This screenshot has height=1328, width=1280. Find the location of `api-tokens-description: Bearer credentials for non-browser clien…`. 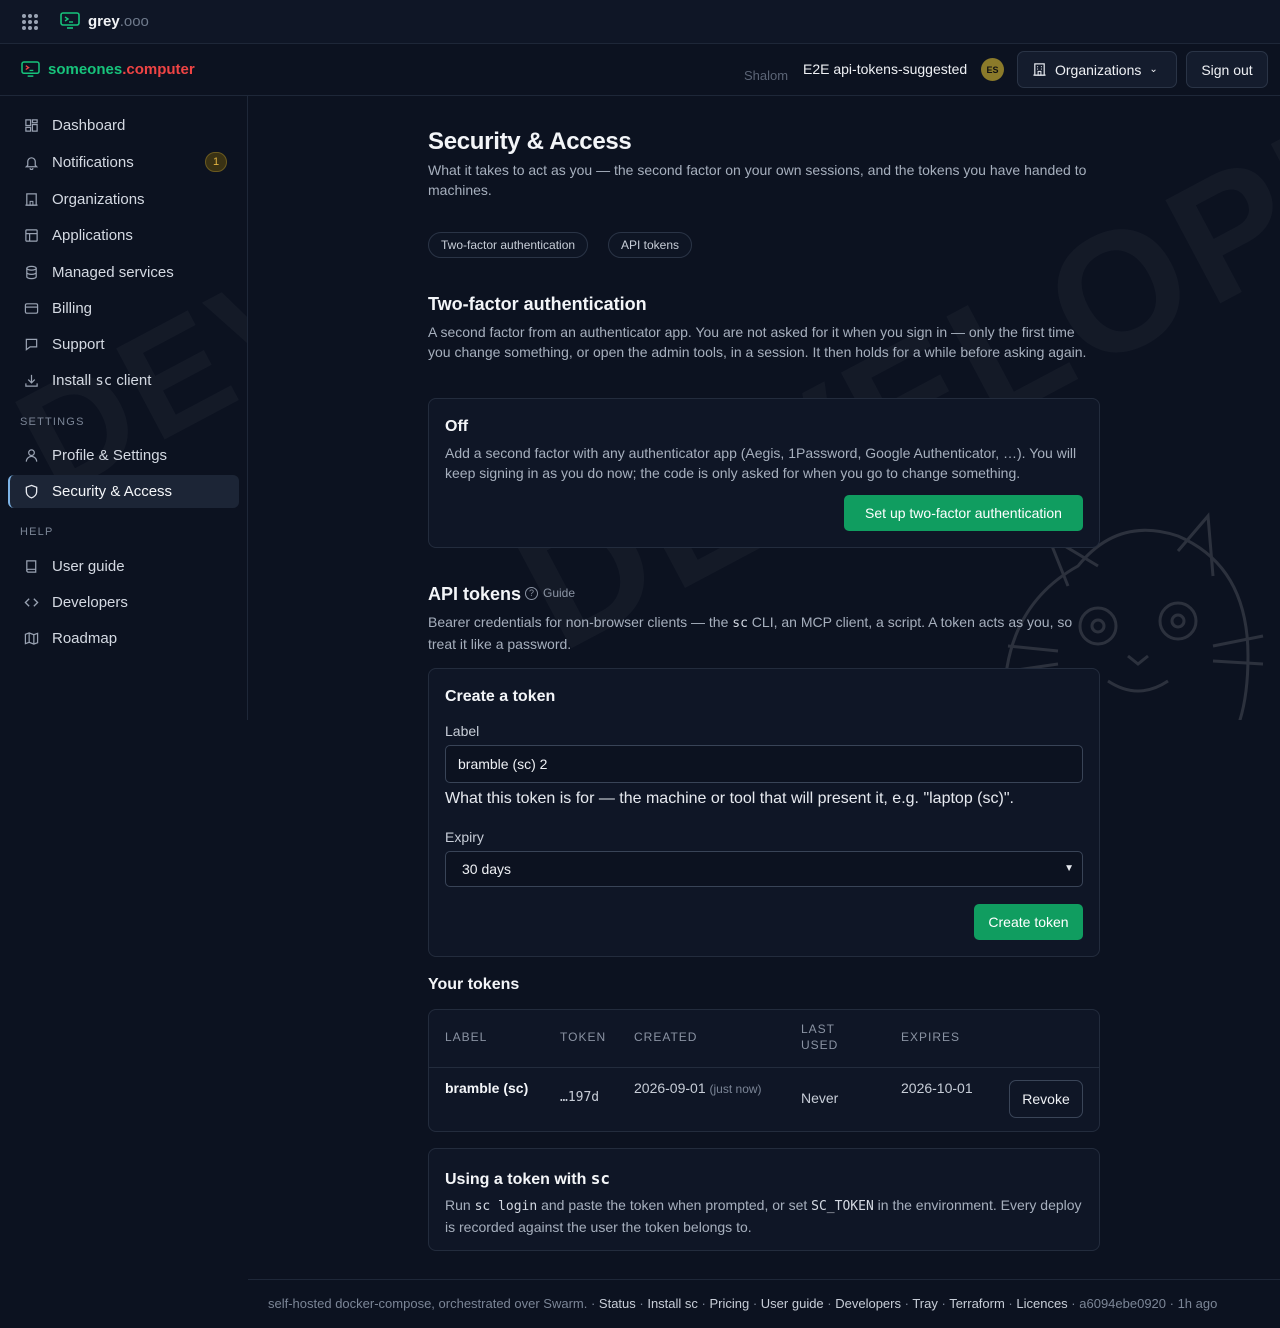

api-tokens-description: Bearer credentials for non-browser clien… is located at coordinates (750, 633).